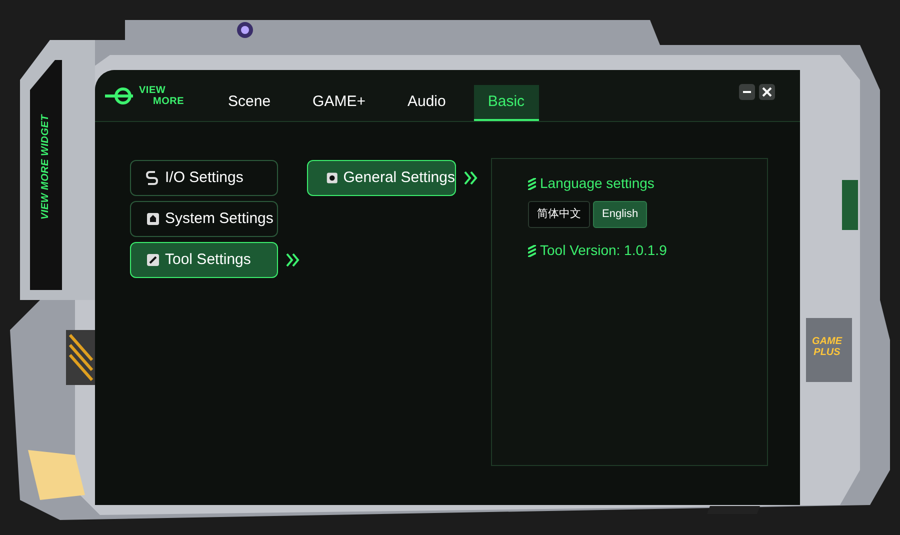  Describe the element at coordinates (506, 103) in the screenshot. I see `tab: Basic` at that location.